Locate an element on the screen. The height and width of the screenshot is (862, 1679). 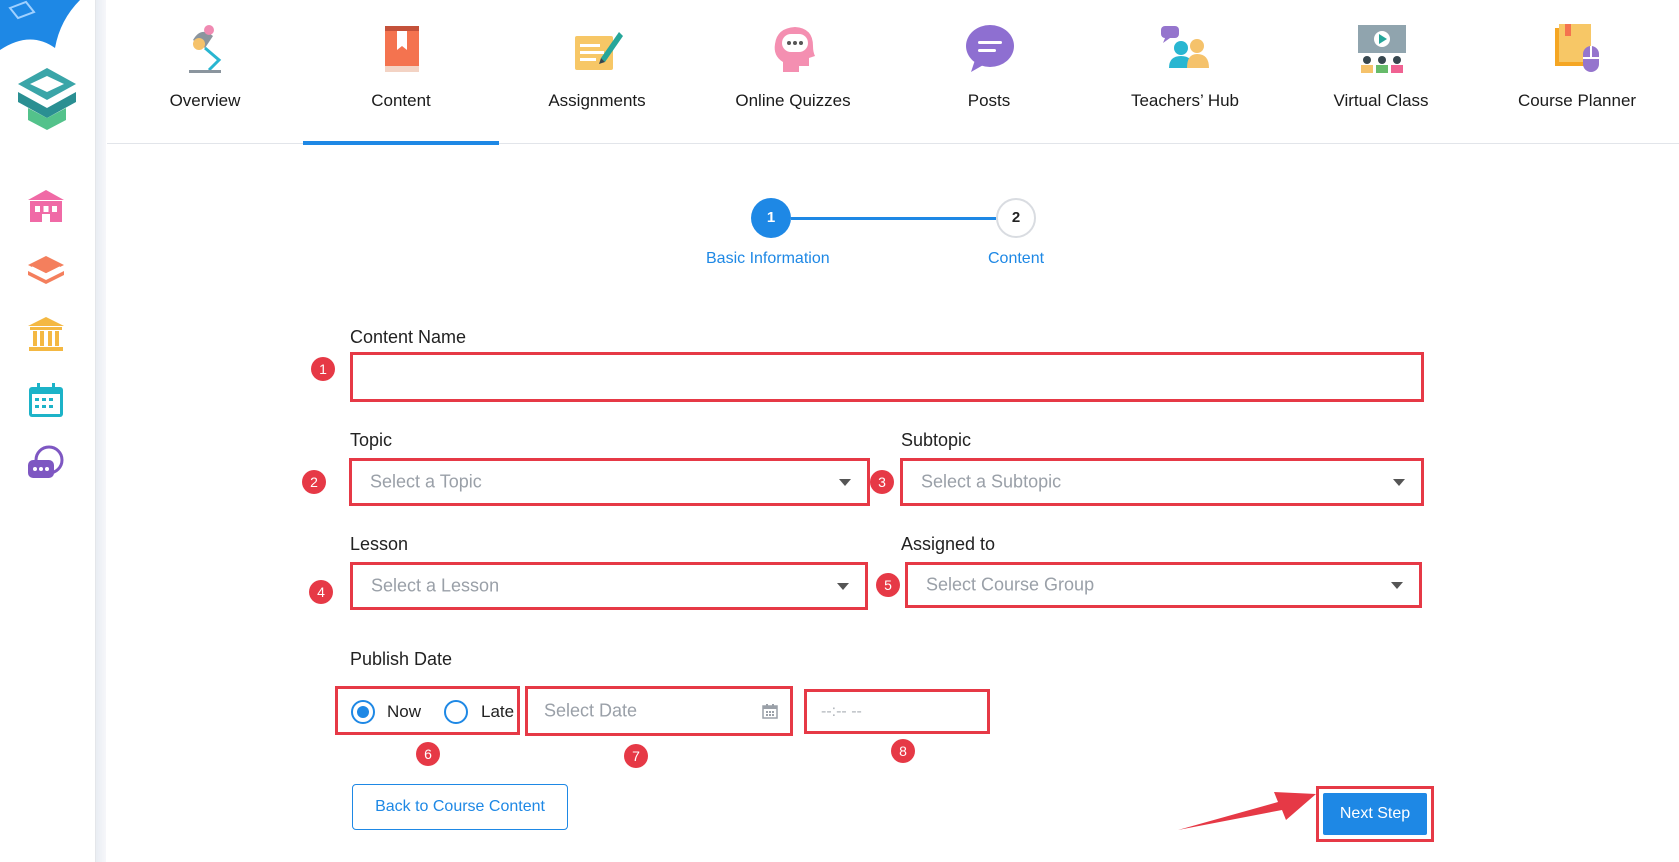
next-step-button: Next Step is located at coordinates (1375, 814).